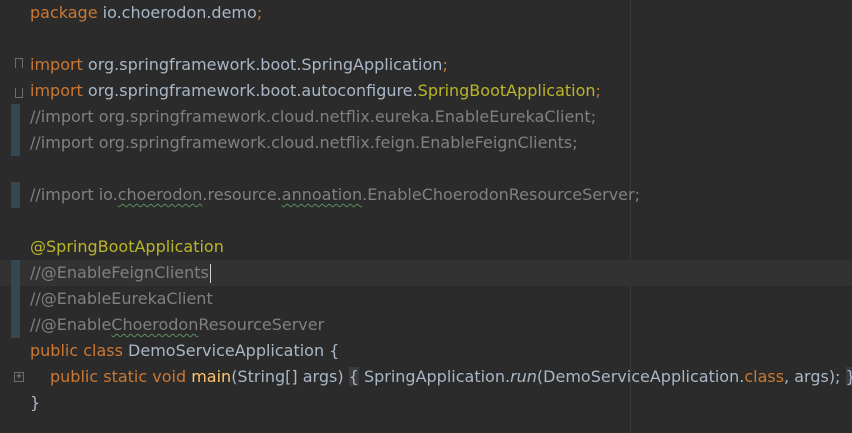 The width and height of the screenshot is (852, 433). I want to click on code-line-comment-enablefeign: //@EnableFeignClients, so click(426, 273).